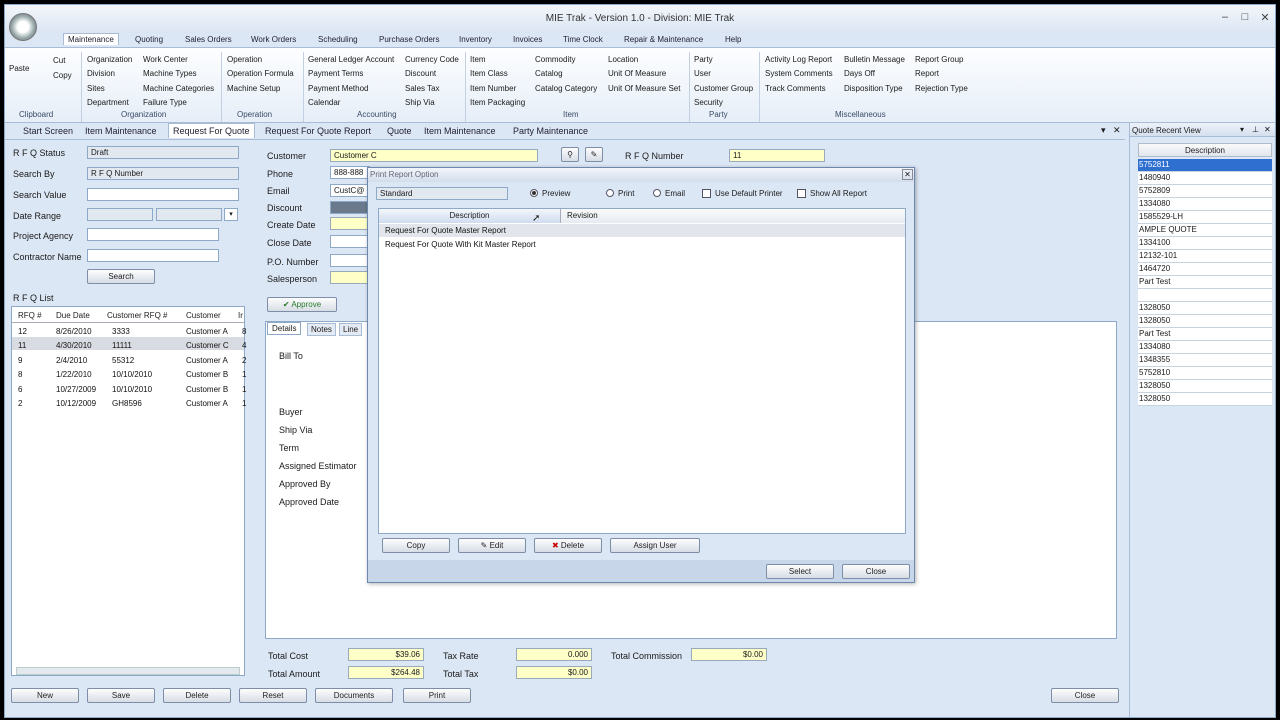 The image size is (1280, 720). I want to click on close-button: Close, so click(1085, 695).